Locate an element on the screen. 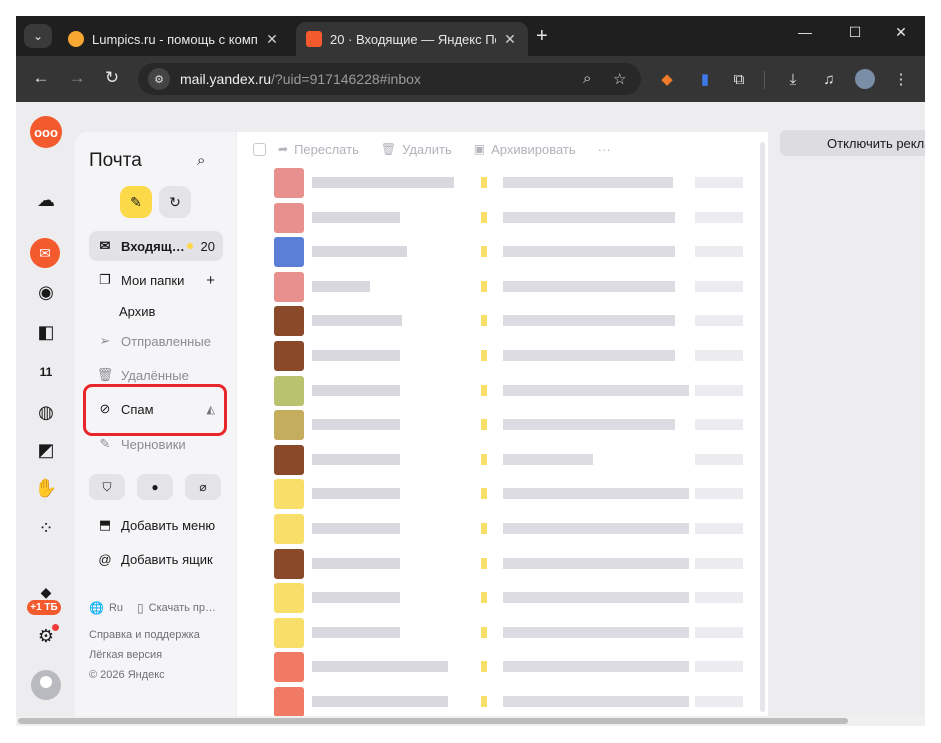 The width and height of the screenshot is (941, 743). refresh-button: ↻ is located at coordinates (175, 202).